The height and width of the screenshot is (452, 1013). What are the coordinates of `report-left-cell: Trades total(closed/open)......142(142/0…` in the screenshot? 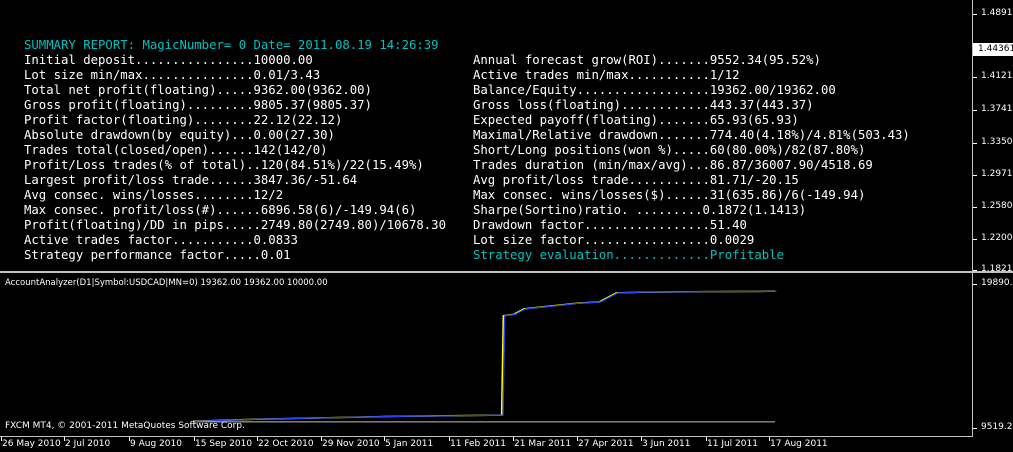 It's located at (176, 150).